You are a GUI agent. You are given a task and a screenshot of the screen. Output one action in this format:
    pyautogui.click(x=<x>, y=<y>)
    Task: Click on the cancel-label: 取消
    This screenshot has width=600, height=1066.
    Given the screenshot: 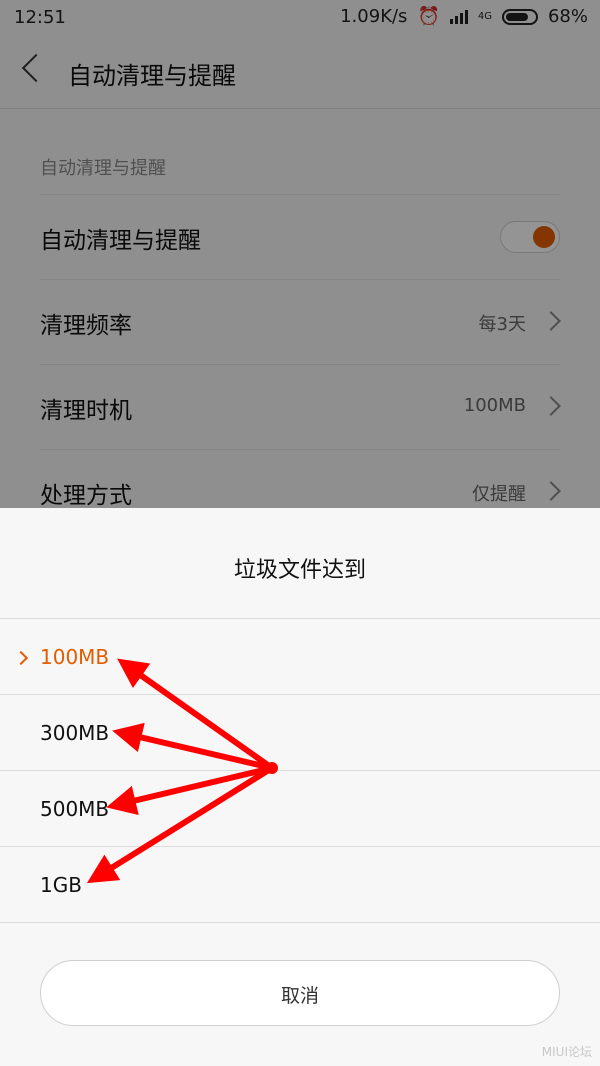 What is the action you would take?
    pyautogui.click(x=299, y=996)
    